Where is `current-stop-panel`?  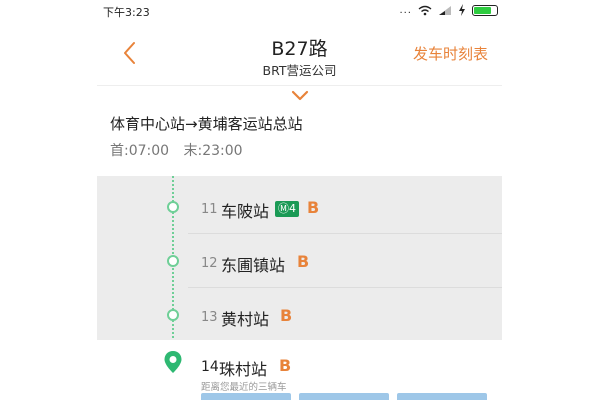
current-stop-panel is located at coordinates (299, 370).